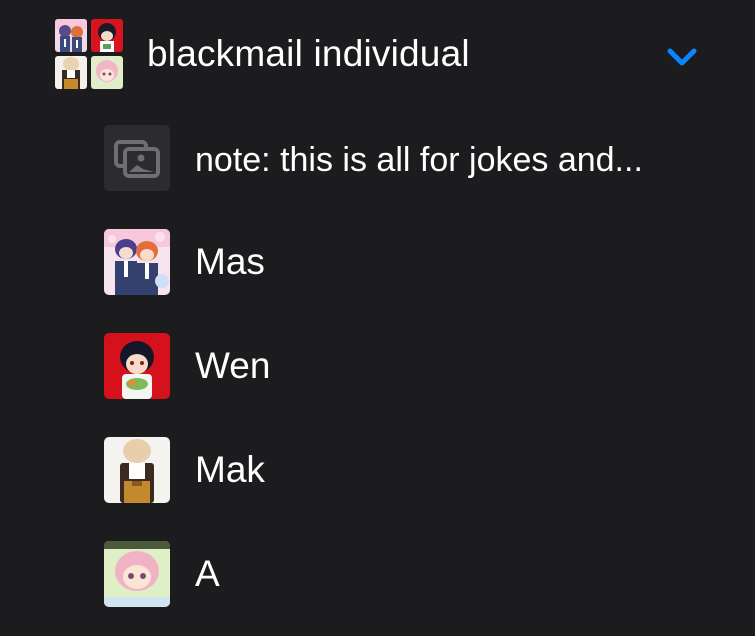 Image resolution: width=755 pixels, height=636 pixels. Describe the element at coordinates (137, 158) in the screenshot. I see `photo-stack-icon` at that location.